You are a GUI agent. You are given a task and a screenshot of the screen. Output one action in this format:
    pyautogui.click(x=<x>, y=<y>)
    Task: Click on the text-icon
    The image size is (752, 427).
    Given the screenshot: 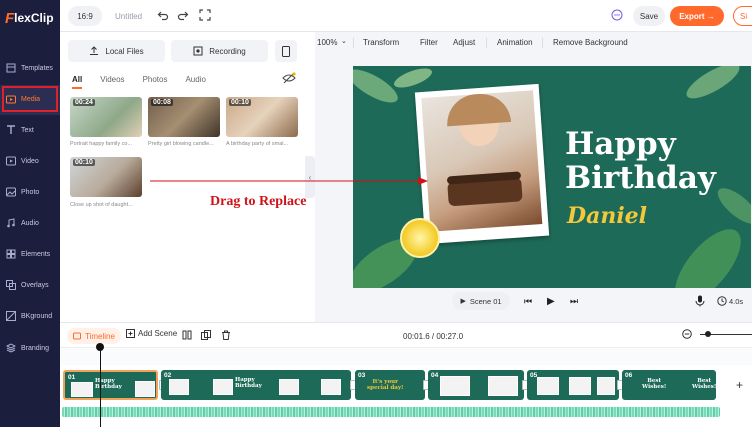 What is the action you would take?
    pyautogui.click(x=11, y=129)
    